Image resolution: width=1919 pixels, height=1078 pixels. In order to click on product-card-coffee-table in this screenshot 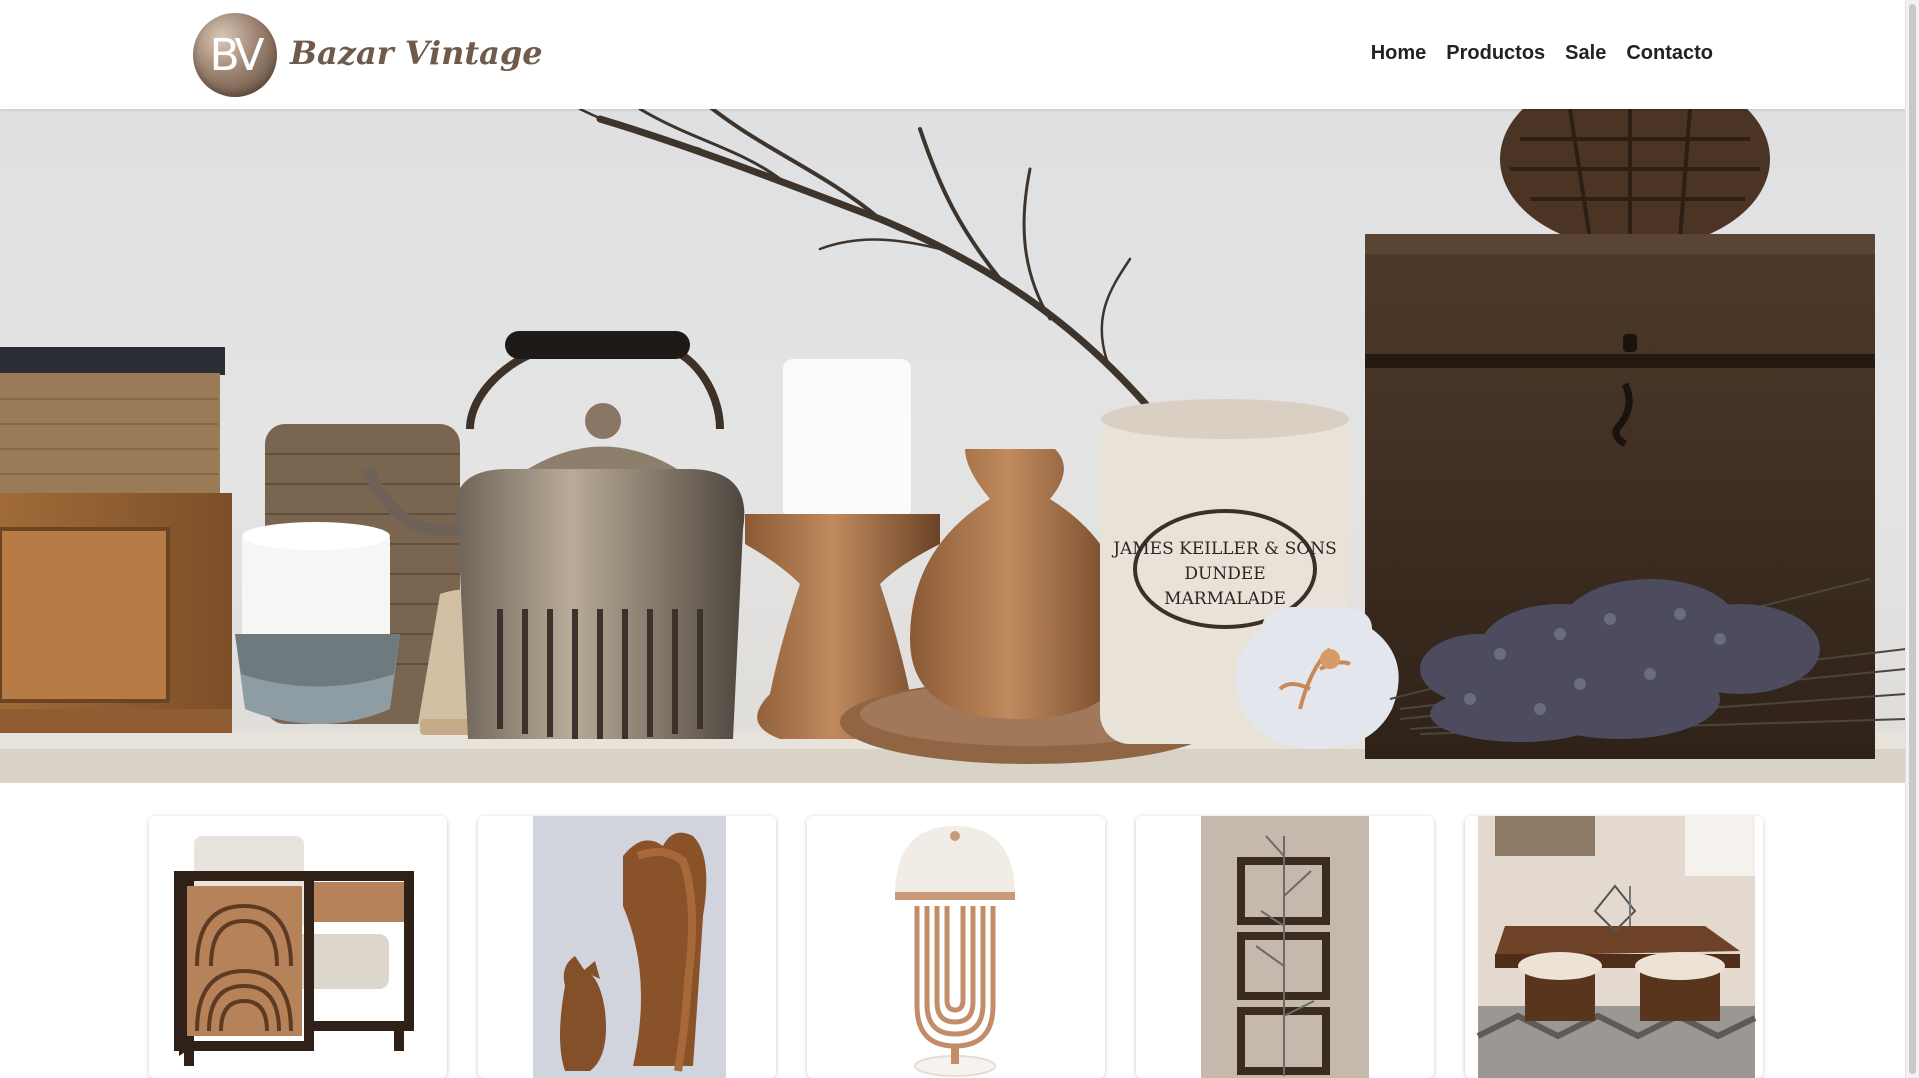, I will do `click(1614, 947)`.